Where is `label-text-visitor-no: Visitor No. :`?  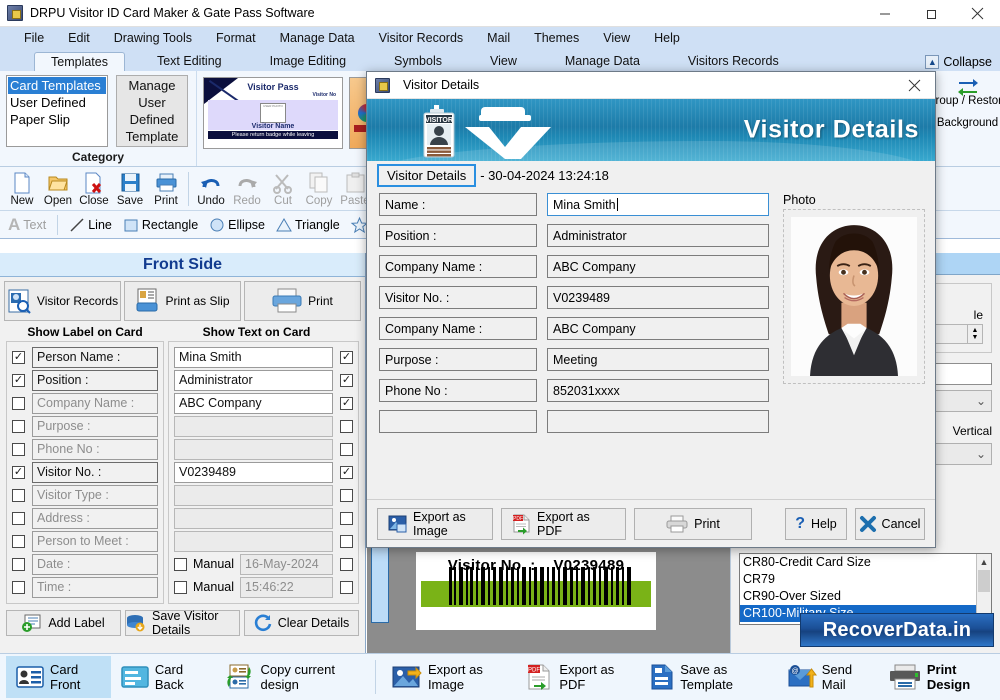
label-text-visitor-no: Visitor No. : is located at coordinates (95, 472).